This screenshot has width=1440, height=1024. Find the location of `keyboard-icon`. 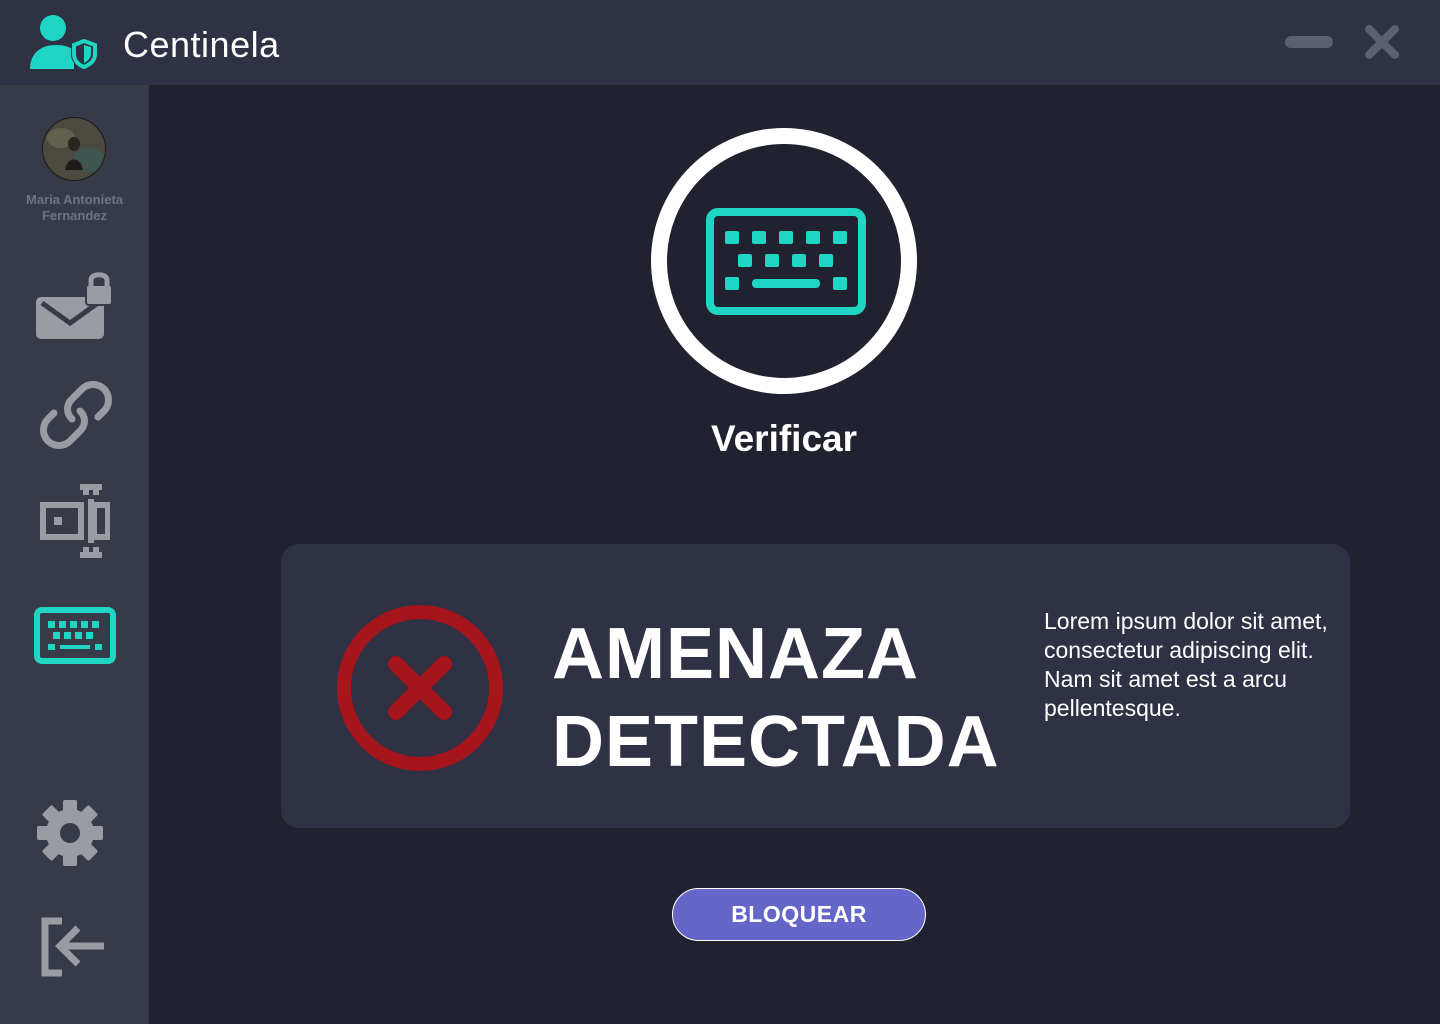

keyboard-icon is located at coordinates (75, 635).